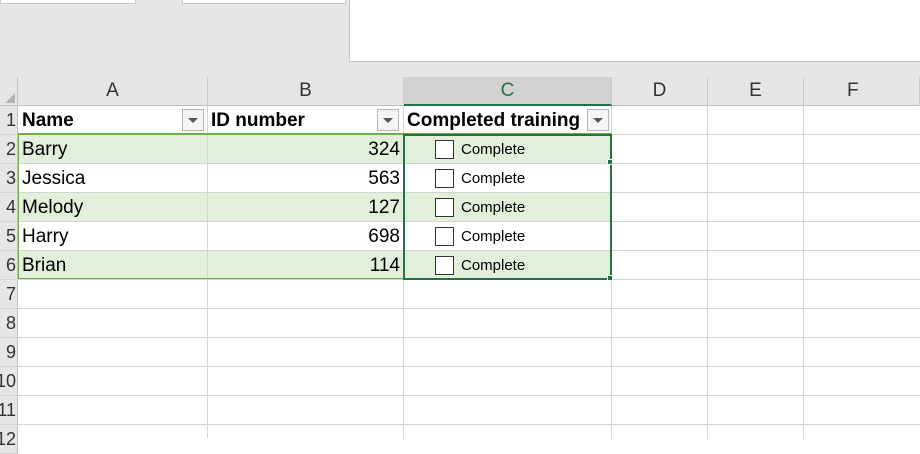 Image resolution: width=920 pixels, height=454 pixels. I want to click on row-header-6: 6, so click(9, 265).